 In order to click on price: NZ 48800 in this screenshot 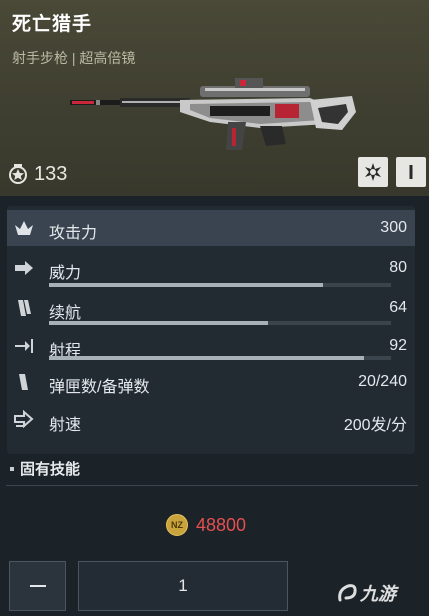, I will do `click(206, 525)`.